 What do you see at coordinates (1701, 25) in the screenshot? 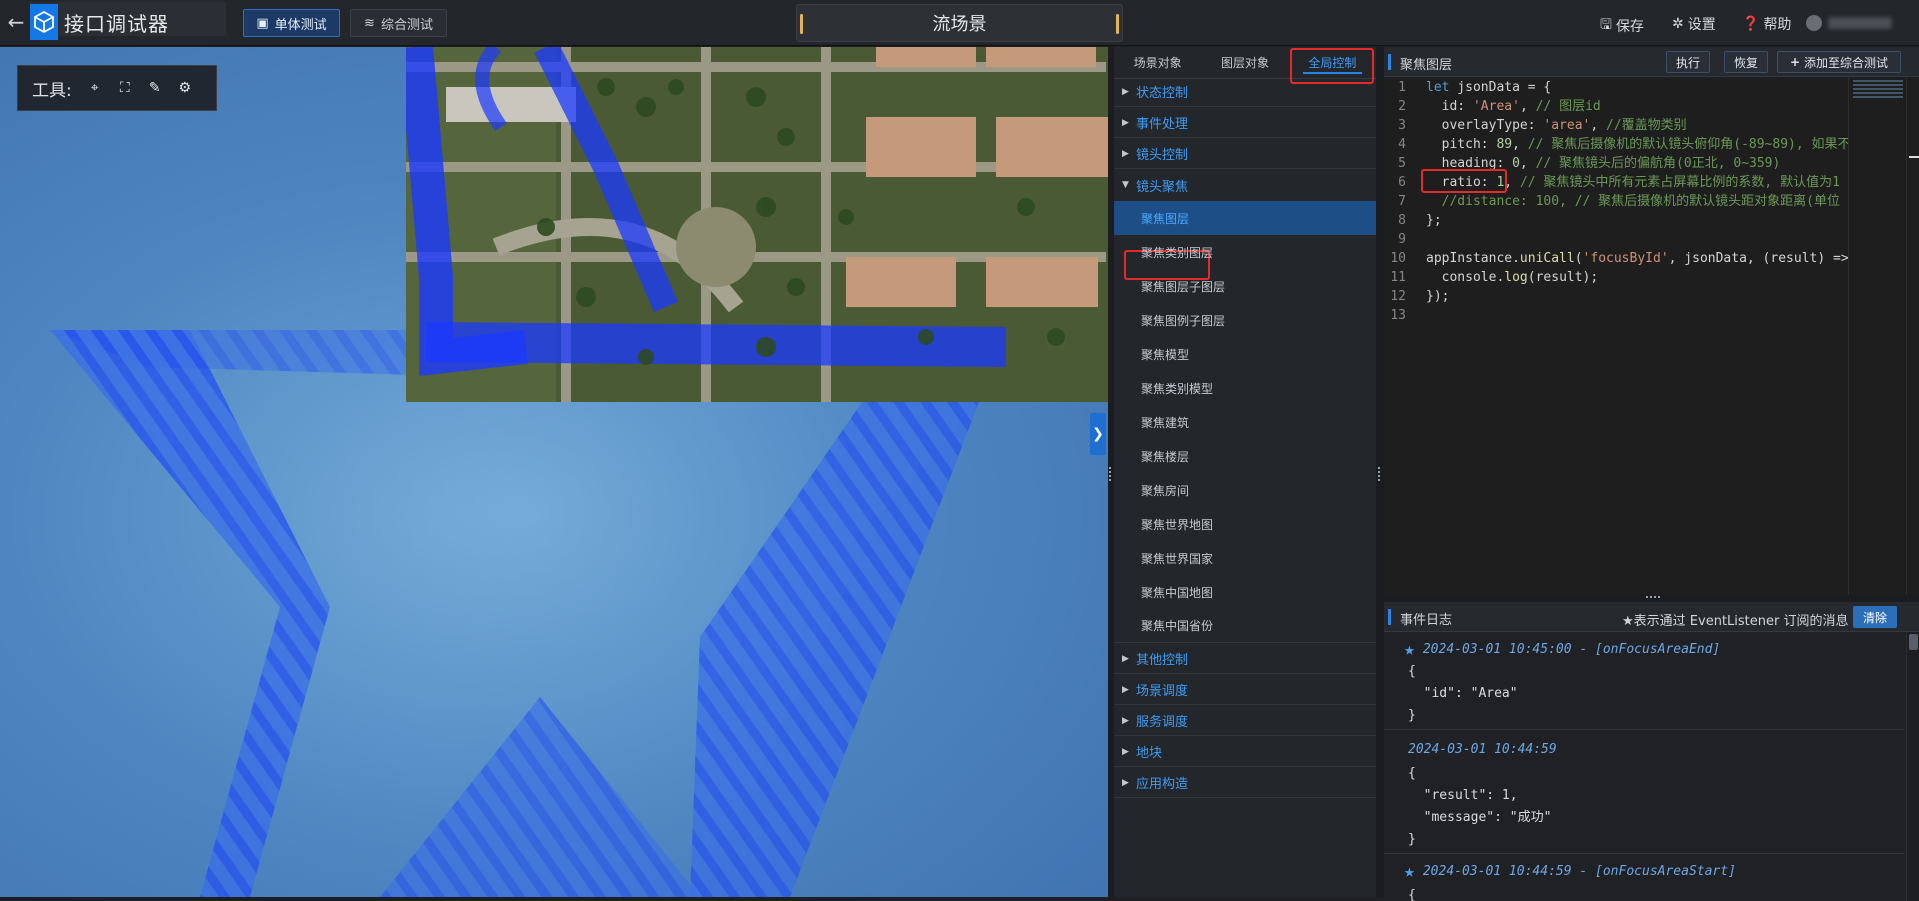
I see `settings-label: 设置` at bounding box center [1701, 25].